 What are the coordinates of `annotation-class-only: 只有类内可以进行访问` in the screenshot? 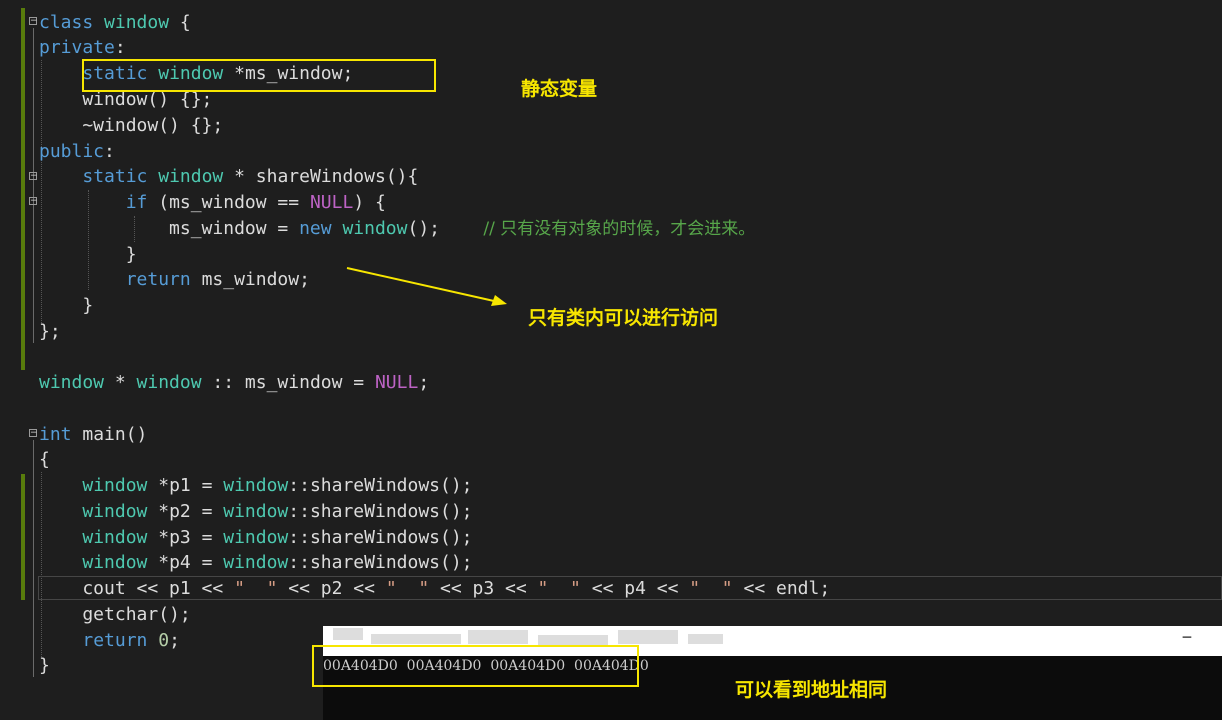 It's located at (623, 318).